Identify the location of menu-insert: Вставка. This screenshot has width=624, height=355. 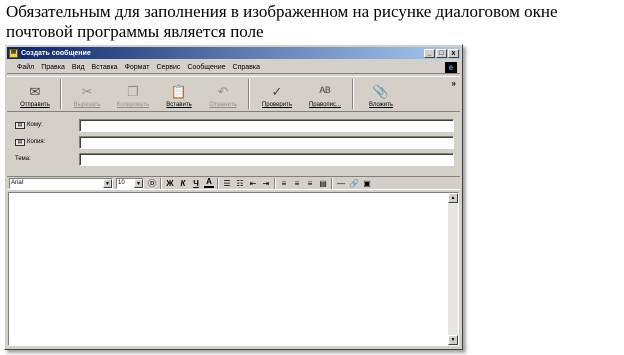
(105, 67).